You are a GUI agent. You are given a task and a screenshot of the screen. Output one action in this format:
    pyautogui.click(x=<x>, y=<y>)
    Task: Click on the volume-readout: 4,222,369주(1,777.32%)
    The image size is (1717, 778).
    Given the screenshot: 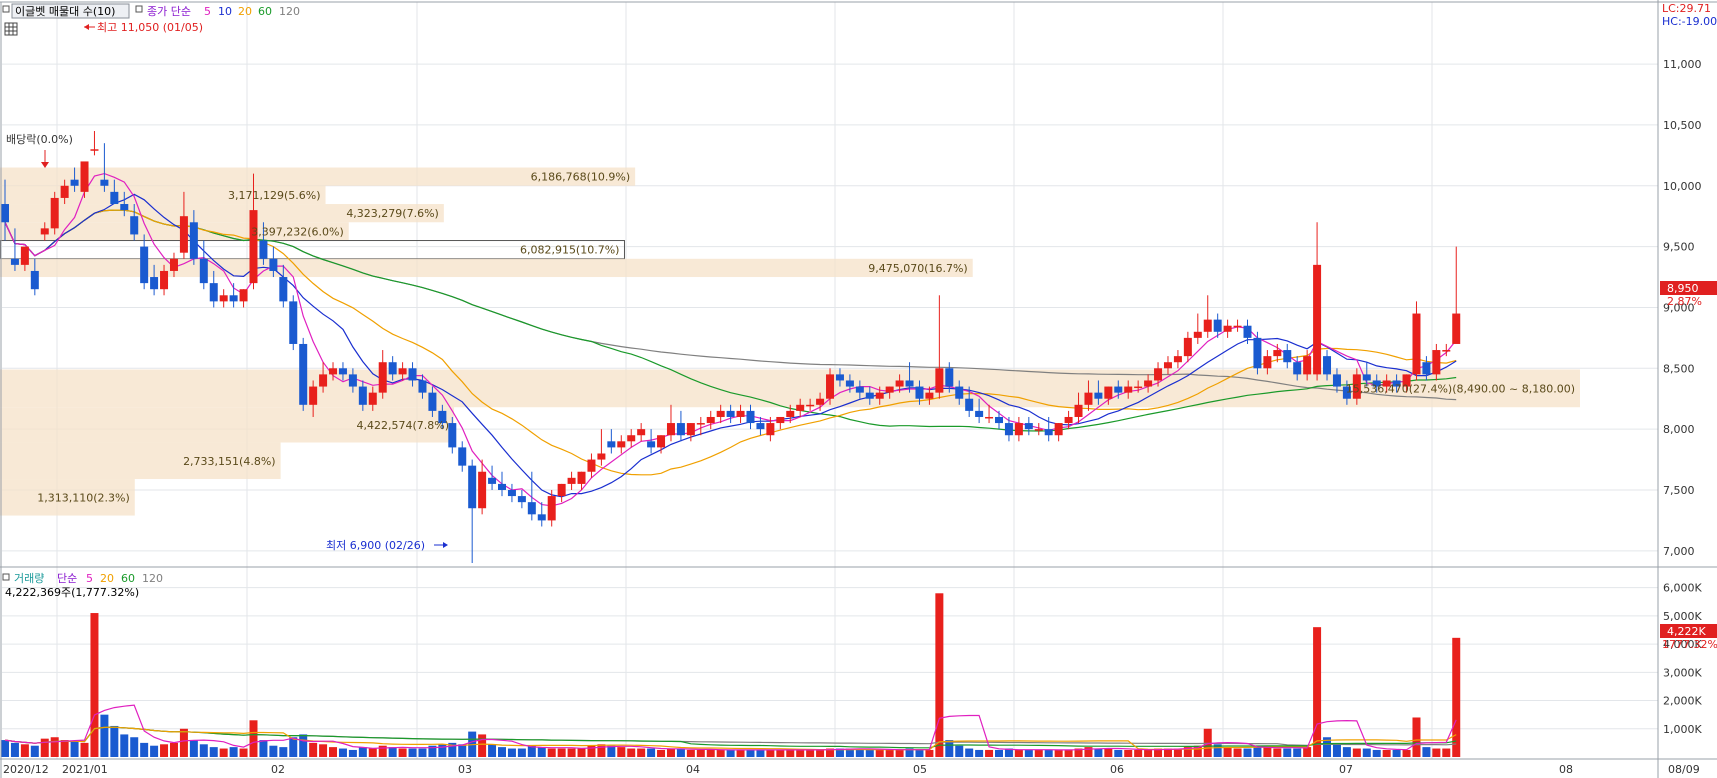 What is the action you would take?
    pyautogui.click(x=72, y=592)
    